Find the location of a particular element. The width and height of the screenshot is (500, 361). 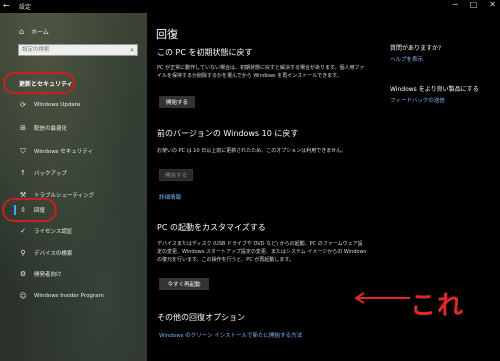

insider-icon: ☺ is located at coordinates (23, 296).